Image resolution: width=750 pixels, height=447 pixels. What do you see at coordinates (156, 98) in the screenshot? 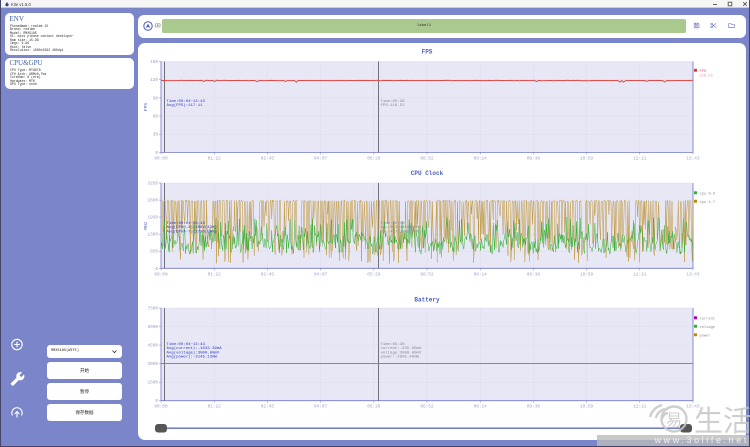
I see `svg-text: 90` at bounding box center [156, 98].